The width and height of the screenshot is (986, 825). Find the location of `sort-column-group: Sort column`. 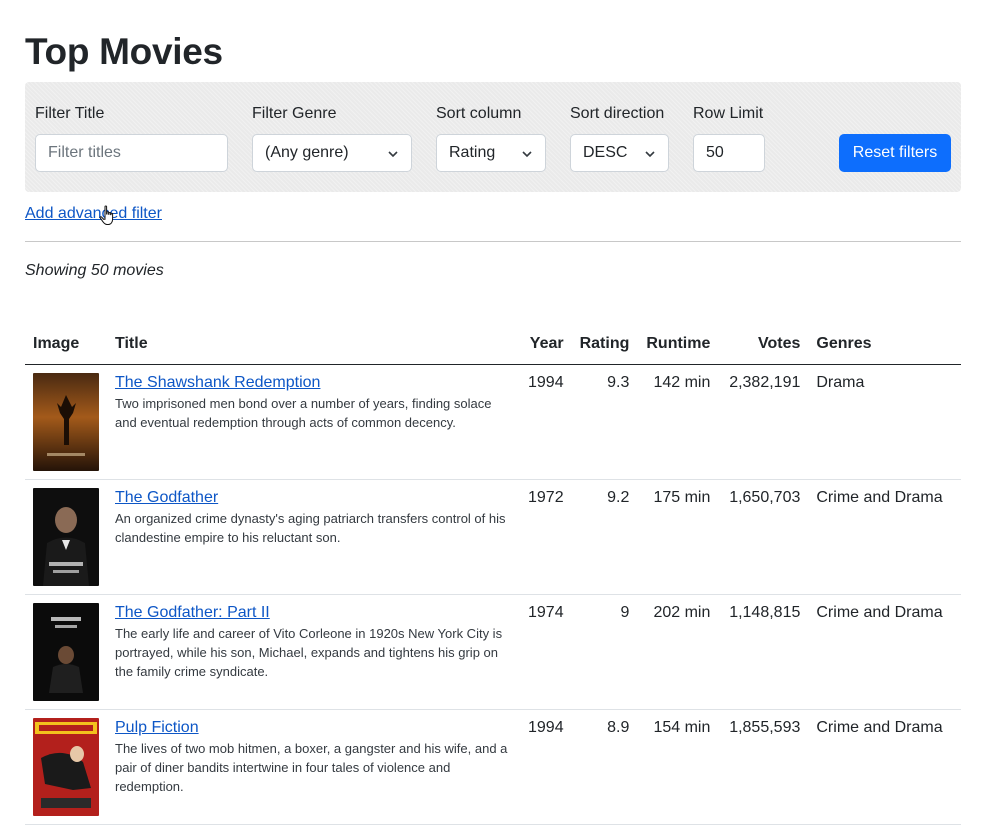

sort-column-group: Sort column is located at coordinates (478, 114).